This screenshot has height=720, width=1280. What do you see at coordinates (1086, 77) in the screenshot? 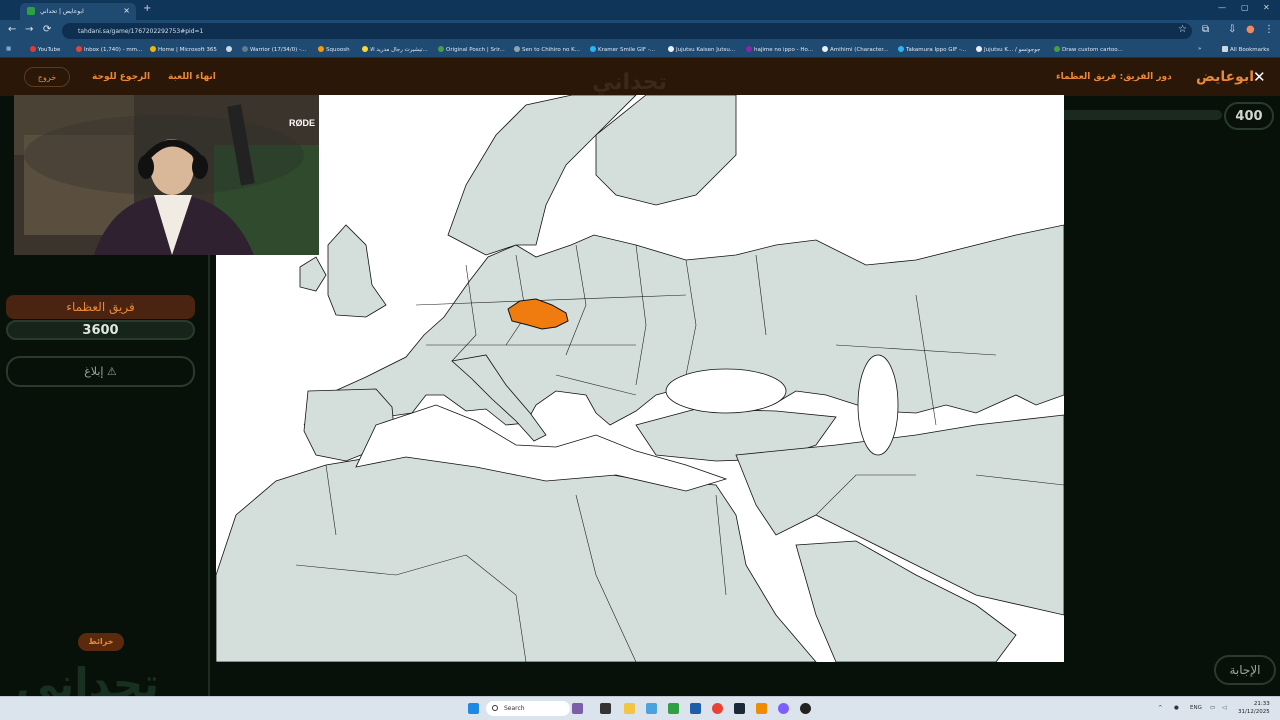
I see `turn-team: فريق العظماء` at bounding box center [1086, 77].